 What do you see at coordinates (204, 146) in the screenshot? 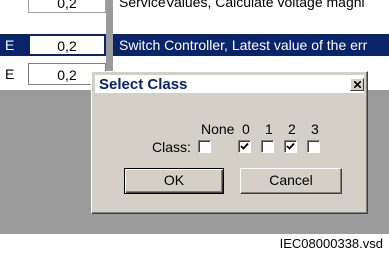
I see `class-checkbox-none` at bounding box center [204, 146].